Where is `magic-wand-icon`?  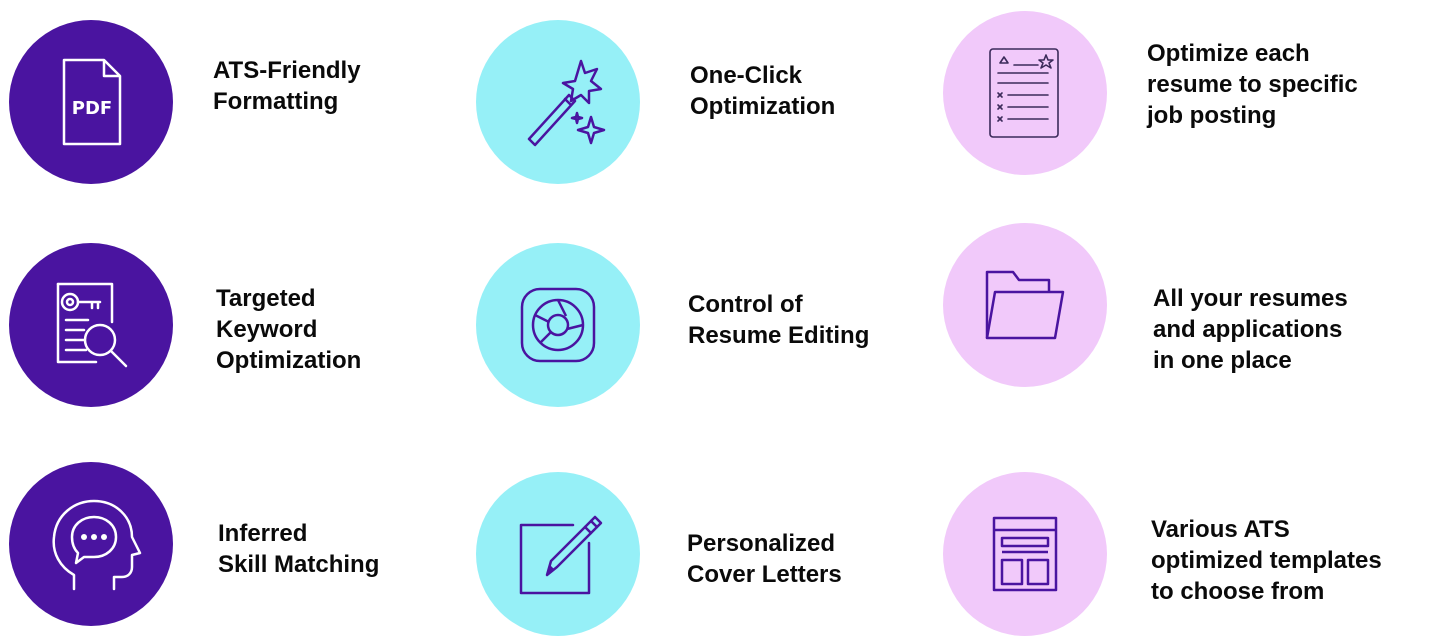
magic-wand-icon is located at coordinates (566, 103).